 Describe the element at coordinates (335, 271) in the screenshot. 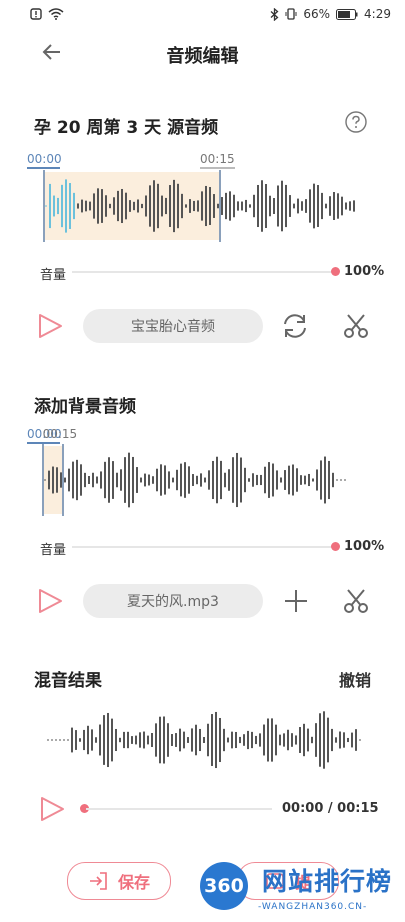

I see `source-volume-knob` at that location.